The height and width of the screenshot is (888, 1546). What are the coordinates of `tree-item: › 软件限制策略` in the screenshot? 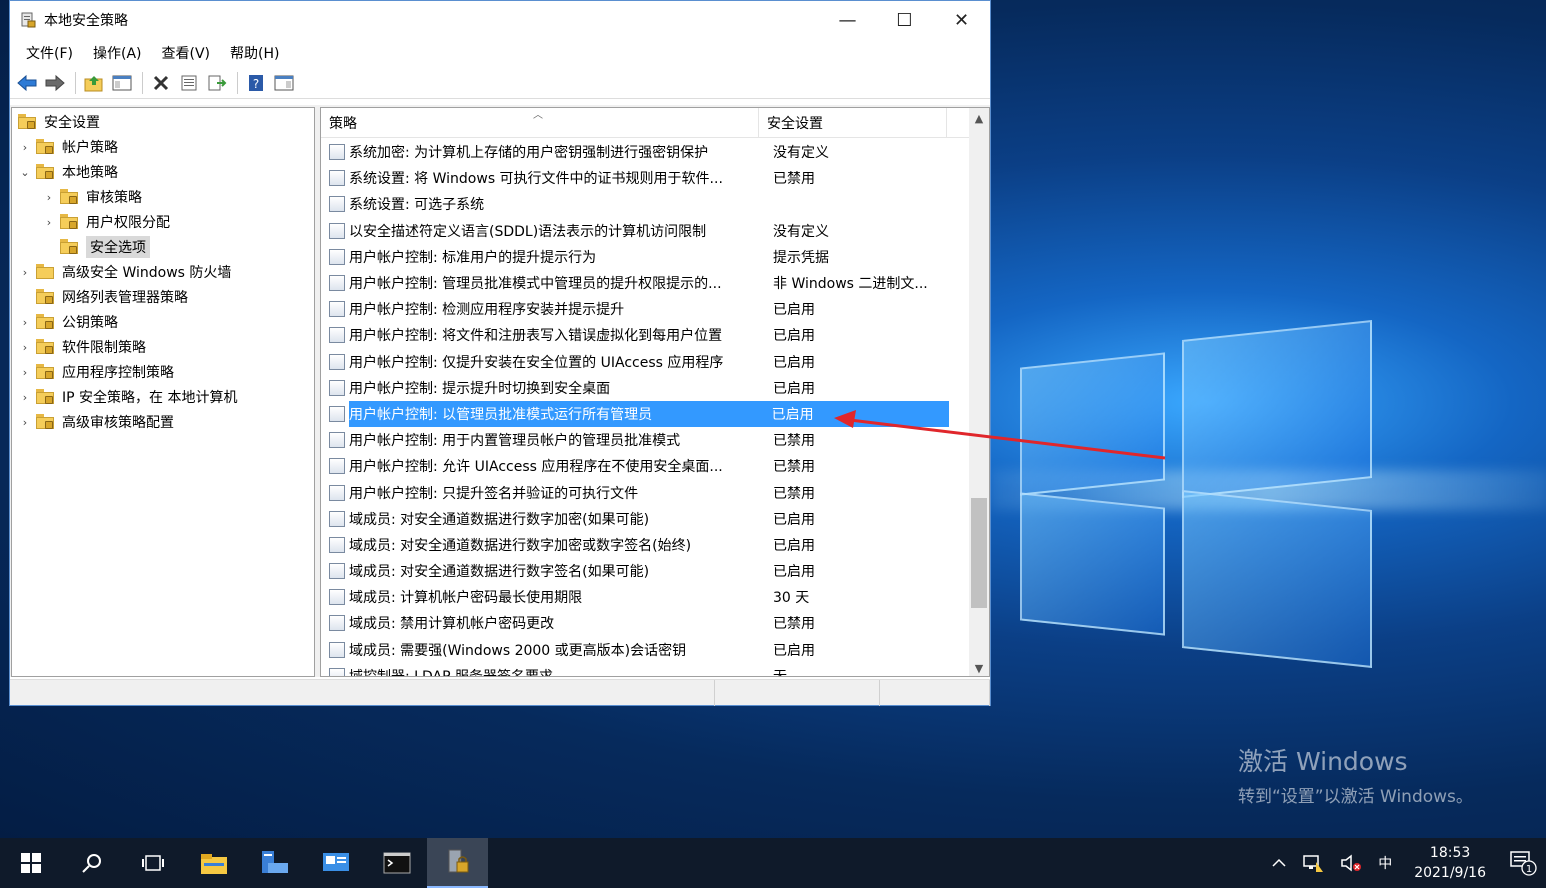 It's located at (82, 347).